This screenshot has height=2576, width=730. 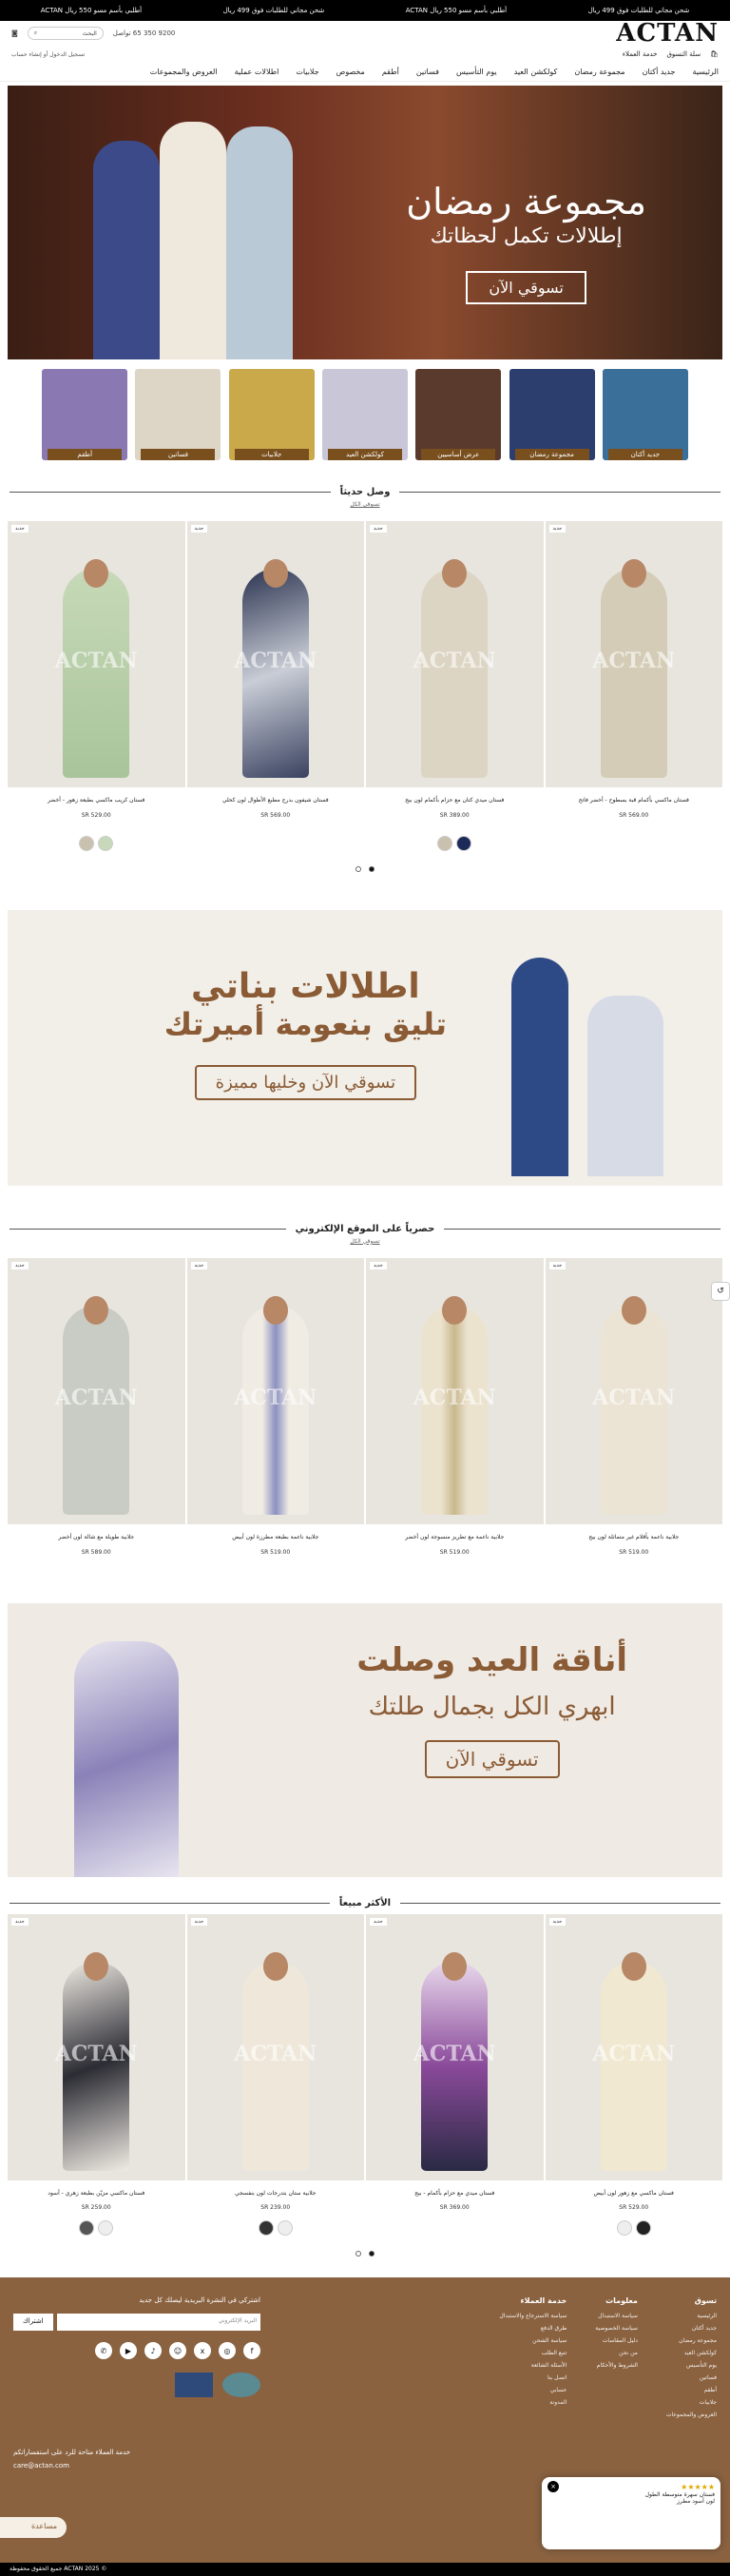 What do you see at coordinates (533, 2340) in the screenshot?
I see `footer-link: سياسة الشحن` at bounding box center [533, 2340].